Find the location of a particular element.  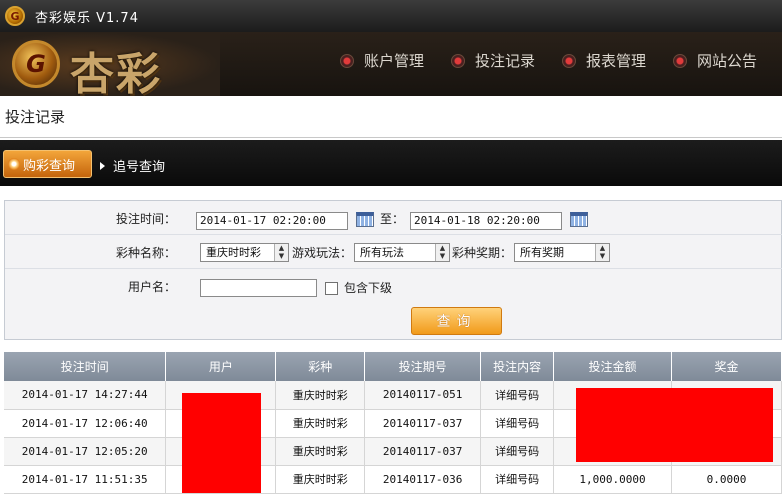

window-title-bar: G 杏彩娱乐 V1.74 is located at coordinates (391, 16).